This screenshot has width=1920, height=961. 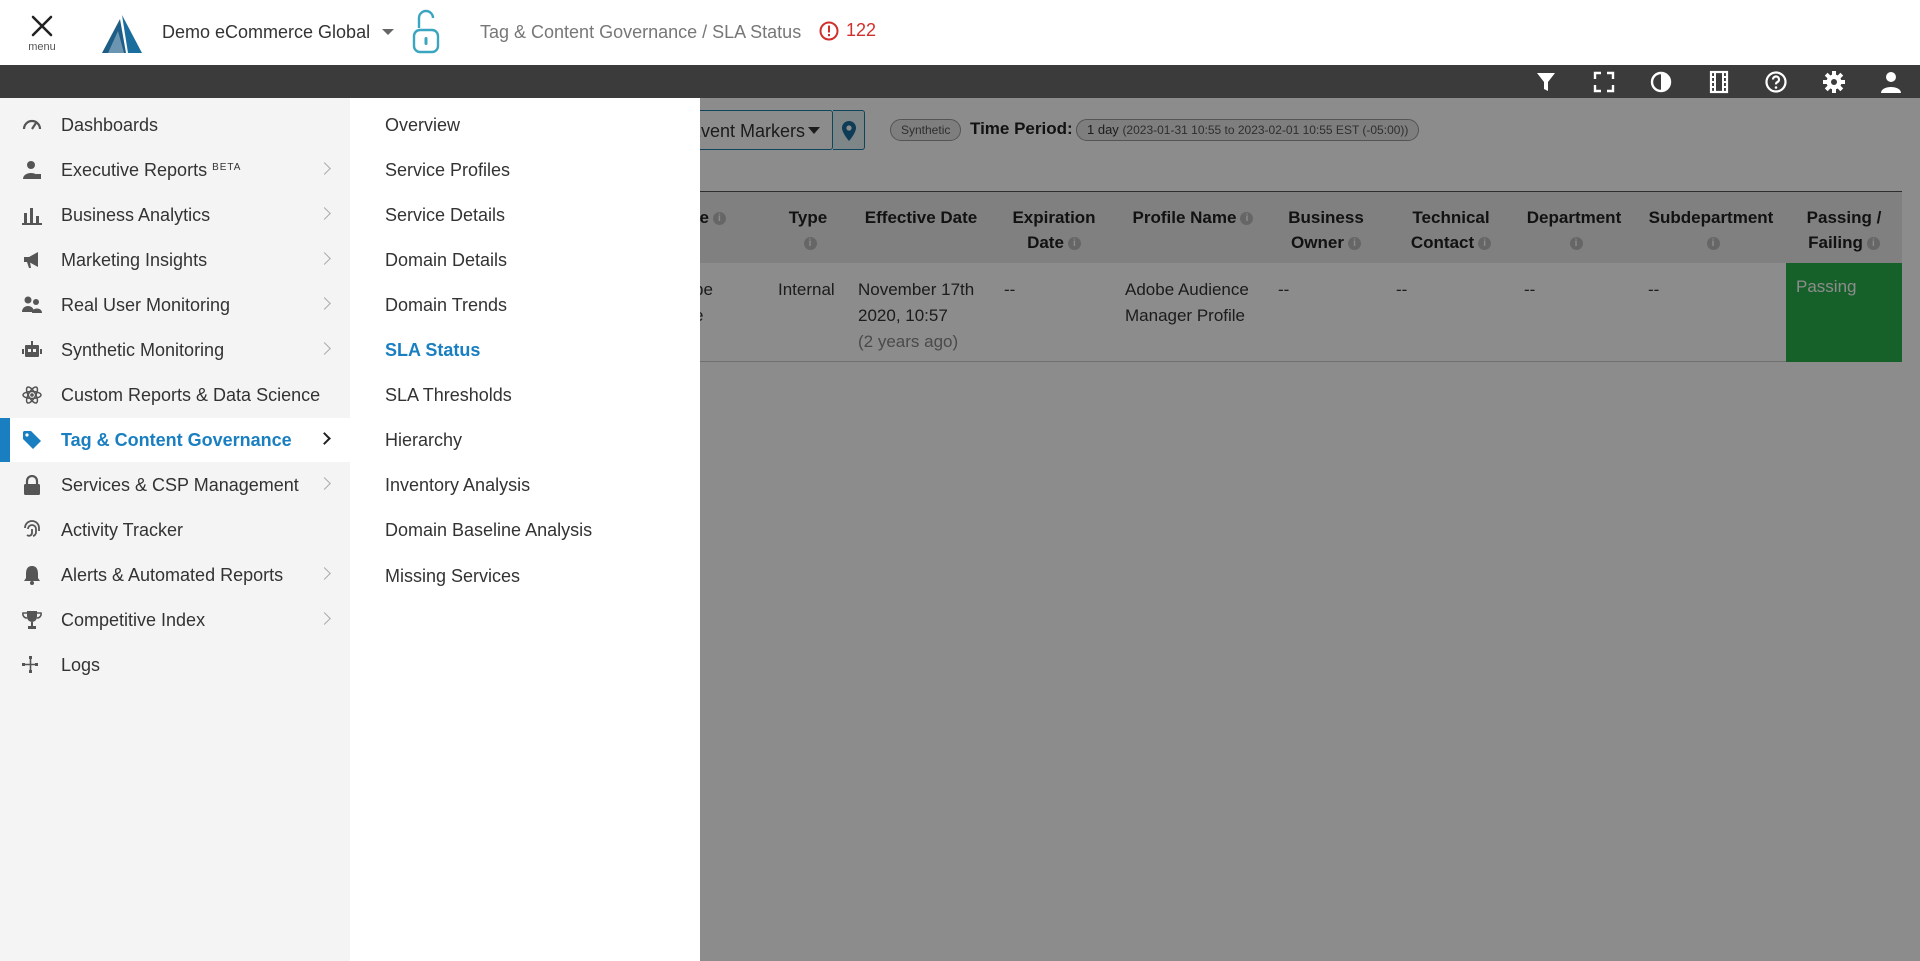 What do you see at coordinates (32, 304) in the screenshot?
I see `users-icon` at bounding box center [32, 304].